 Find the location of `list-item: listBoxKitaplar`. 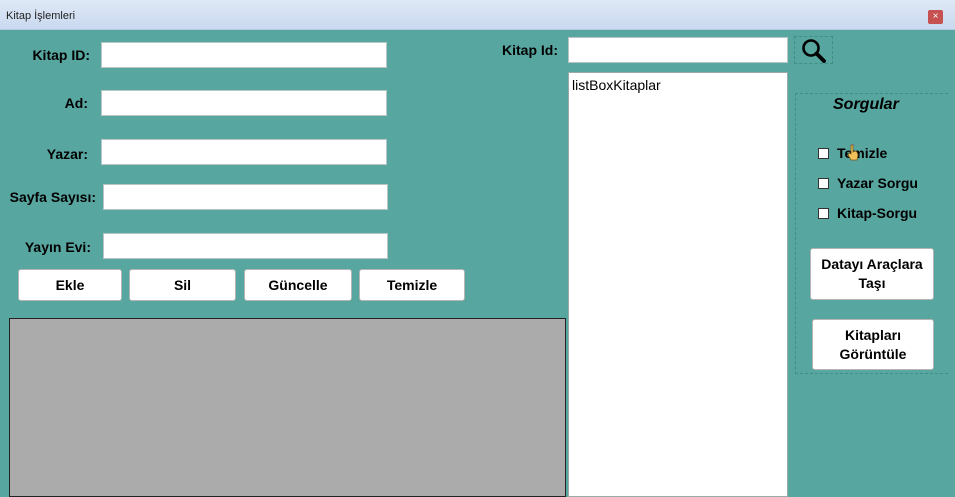

list-item: listBoxKitaplar is located at coordinates (616, 85).